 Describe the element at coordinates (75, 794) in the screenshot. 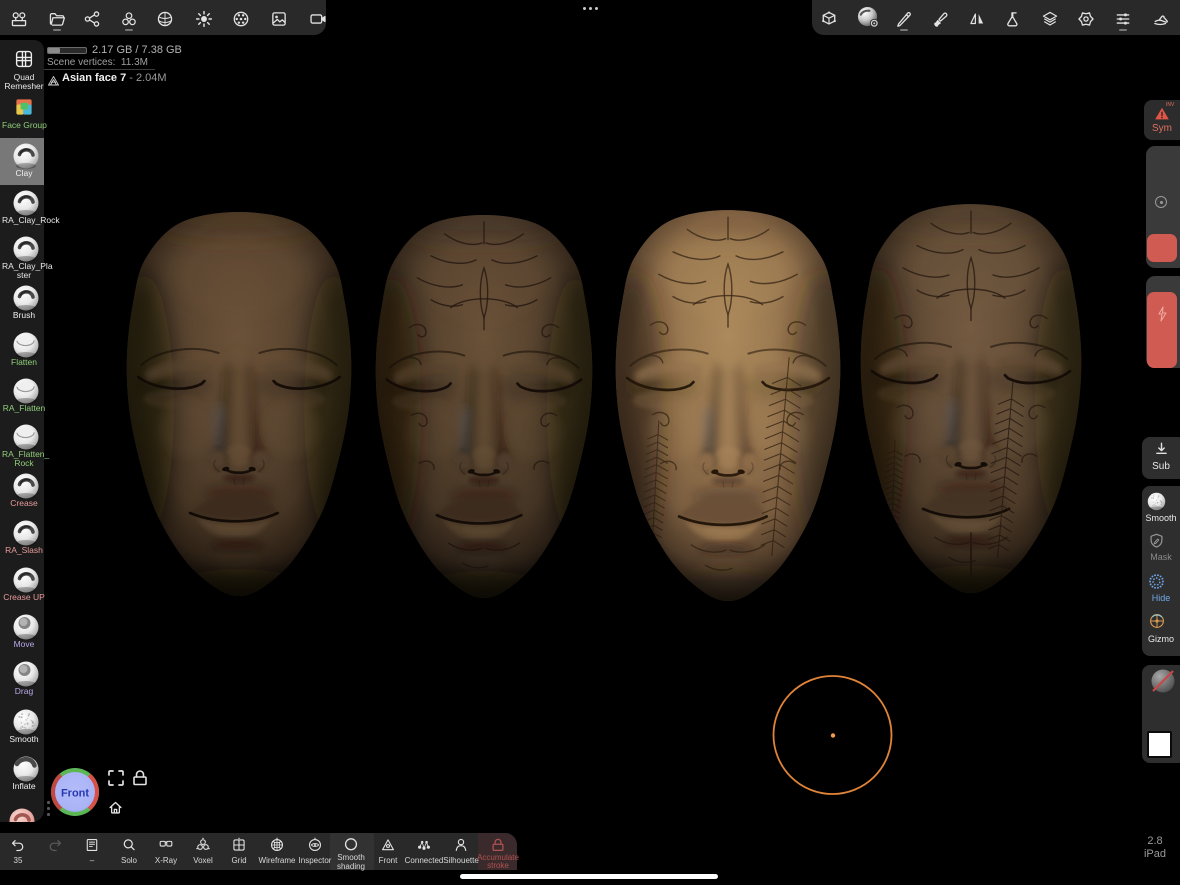

I see `svg-text: Front` at that location.